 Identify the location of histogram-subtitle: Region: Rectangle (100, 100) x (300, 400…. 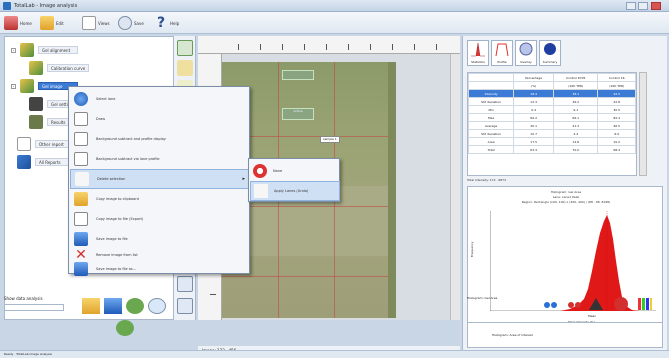
(566, 202).